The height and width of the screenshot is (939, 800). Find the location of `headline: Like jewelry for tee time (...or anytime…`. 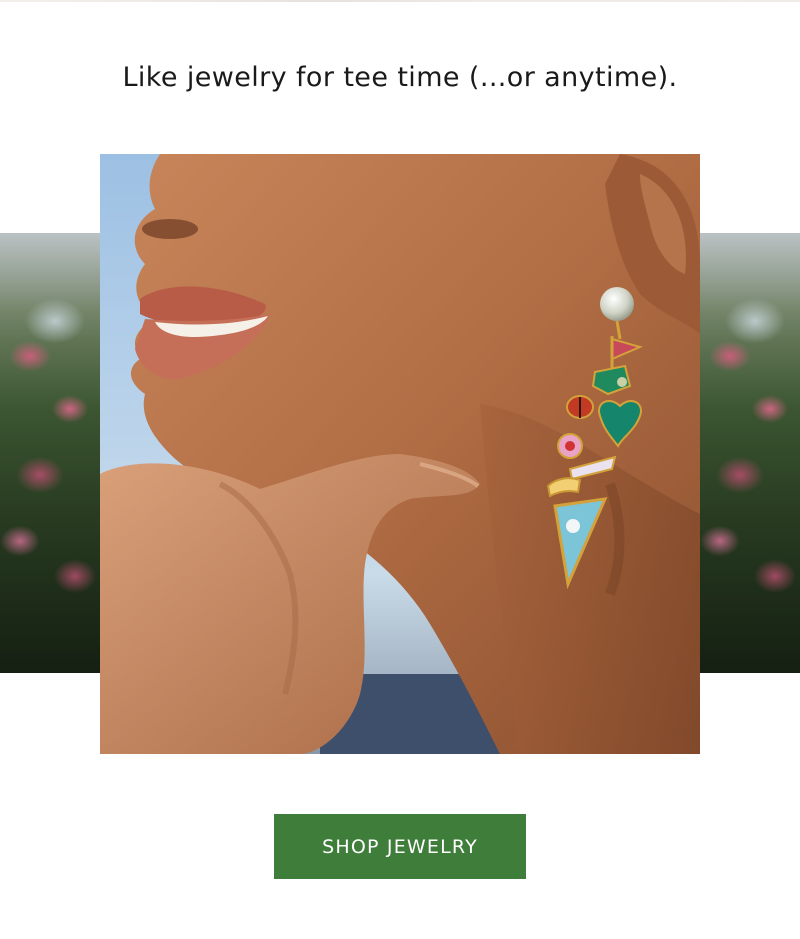

headline: Like jewelry for tee time (...or anytime… is located at coordinates (400, 77).